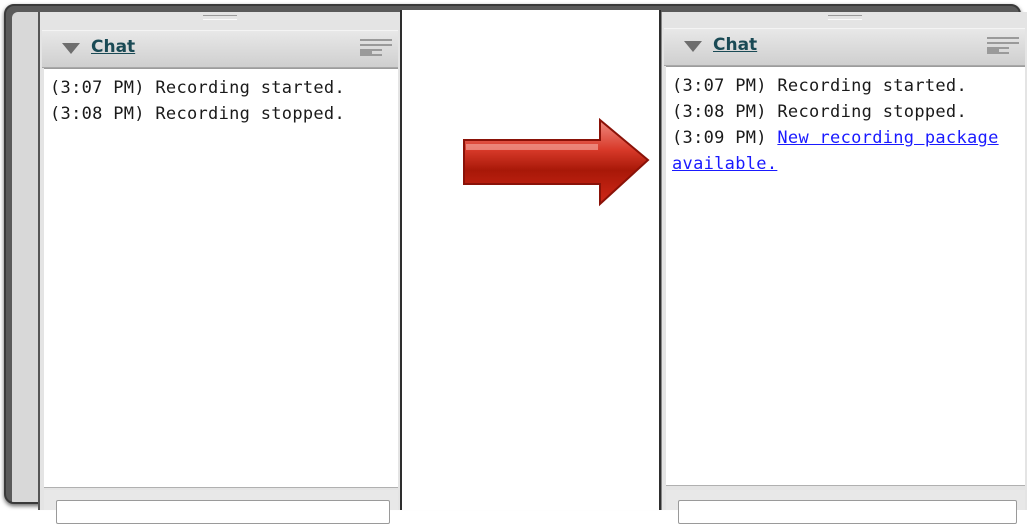 The width and height of the screenshot is (1027, 524). I want to click on right-arrow-icon, so click(556, 162).